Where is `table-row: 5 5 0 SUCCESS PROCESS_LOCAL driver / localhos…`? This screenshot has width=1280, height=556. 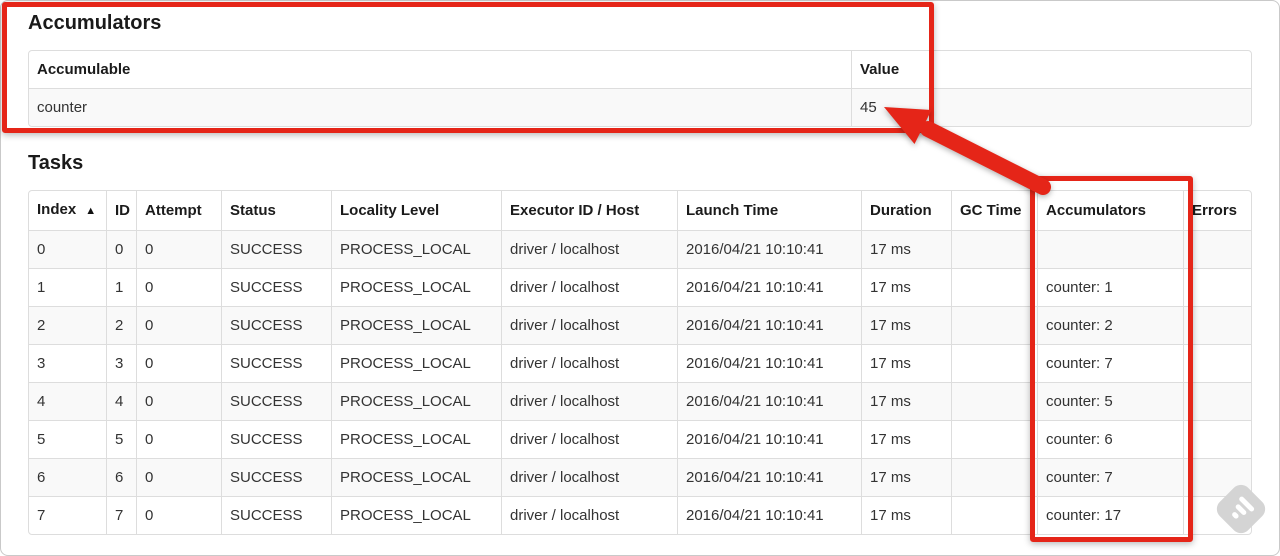 table-row: 5 5 0 SUCCESS PROCESS_LOCAL driver / localhos… is located at coordinates (640, 439).